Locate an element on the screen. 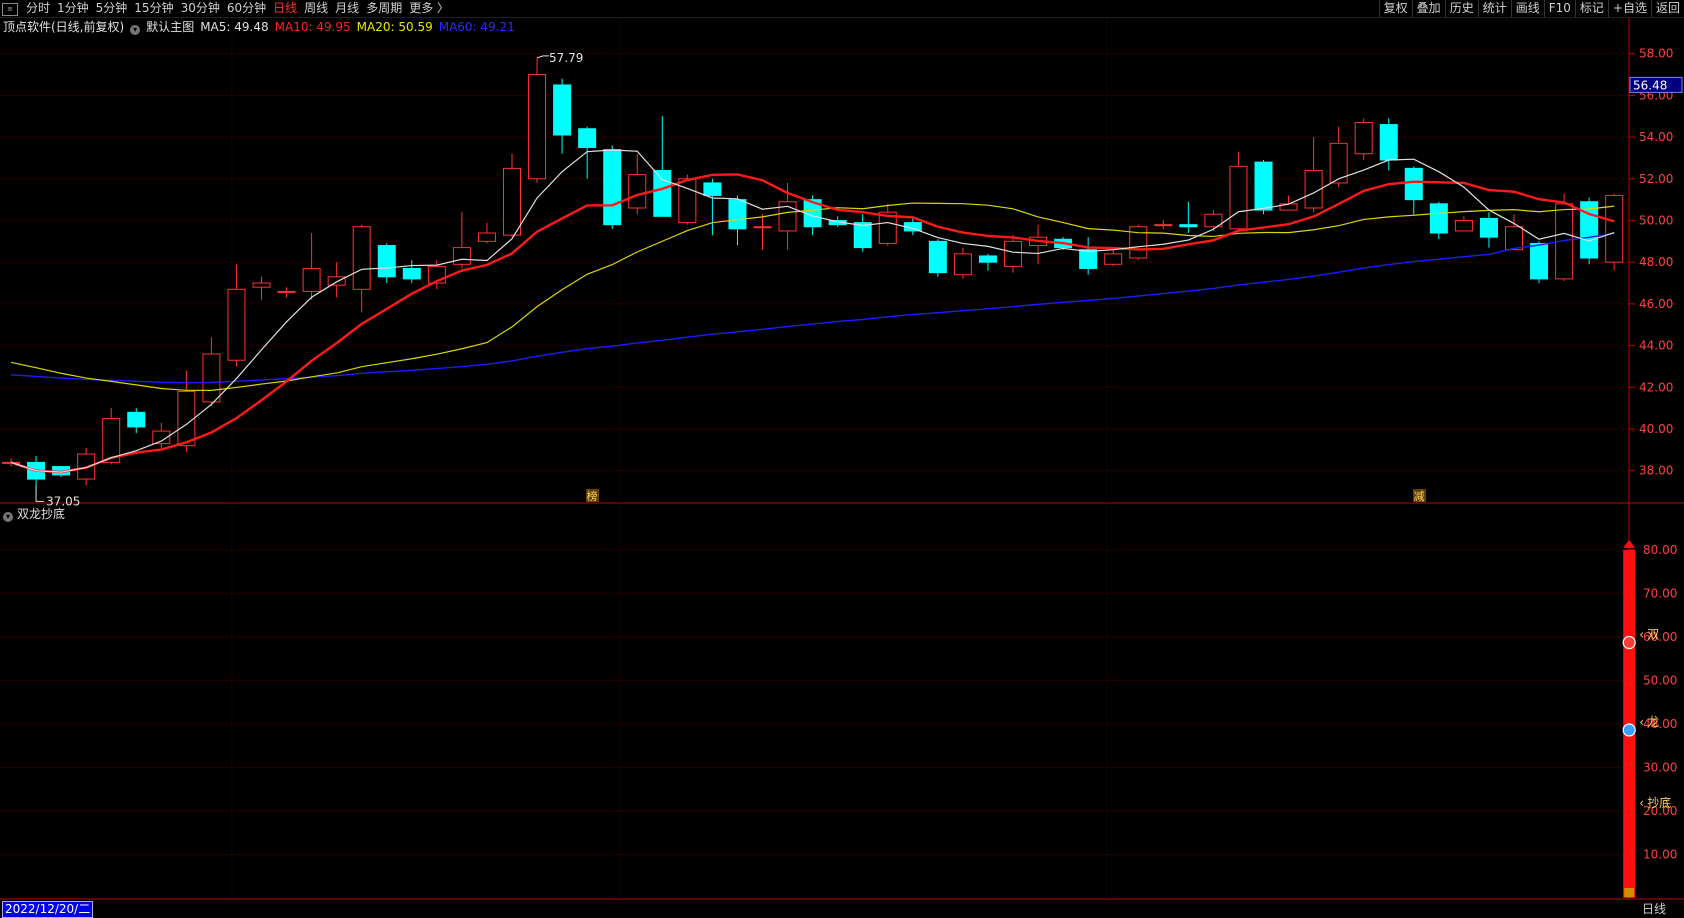 The image size is (1684, 918). event-mark-label: 榜 is located at coordinates (592, 496).